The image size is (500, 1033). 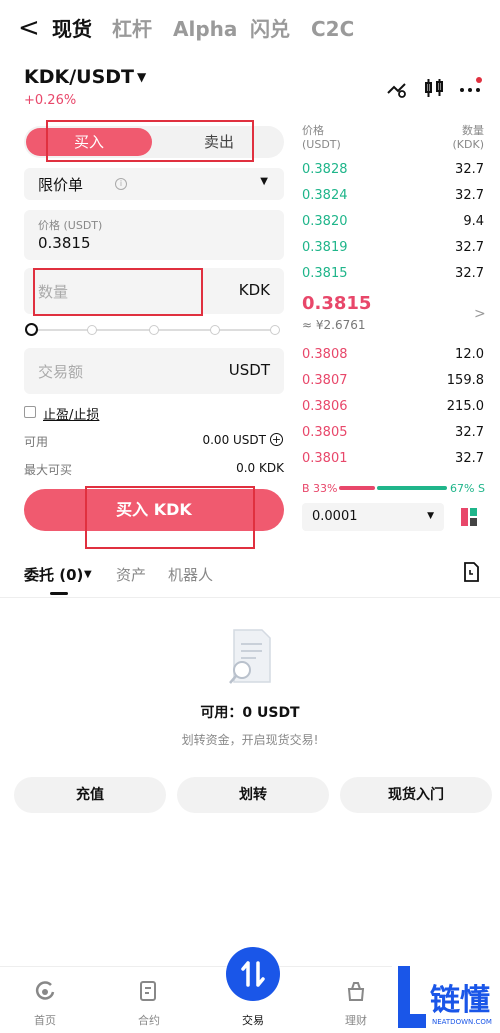 What do you see at coordinates (250, 656) in the screenshot?
I see `empty-document-icon` at bounding box center [250, 656].